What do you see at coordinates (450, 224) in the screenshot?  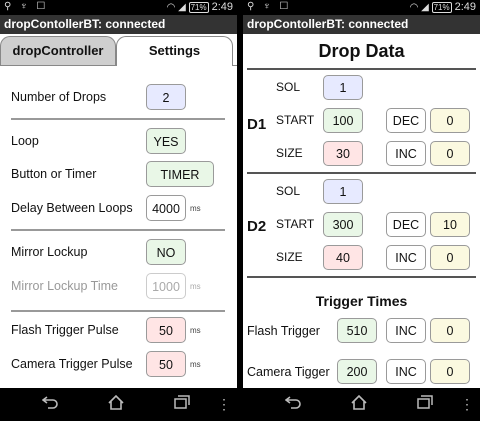 I see `d2-dec-field: 10` at bounding box center [450, 224].